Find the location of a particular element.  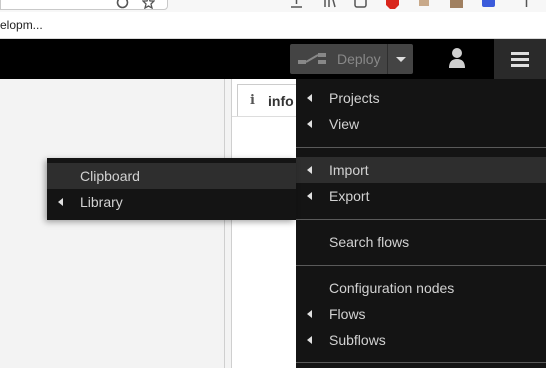

submenu-item-label: Library is located at coordinates (101, 202).